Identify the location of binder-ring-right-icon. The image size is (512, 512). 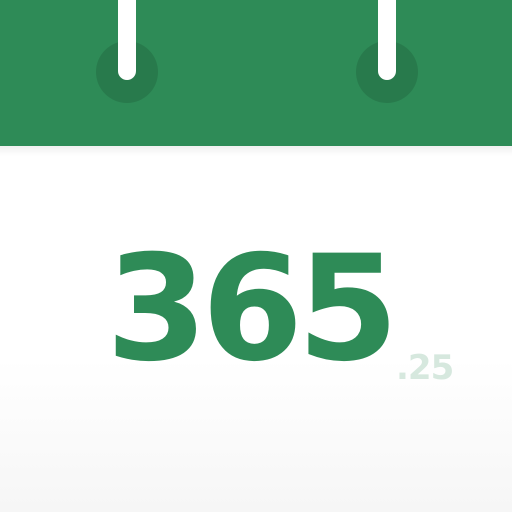
(387, 40).